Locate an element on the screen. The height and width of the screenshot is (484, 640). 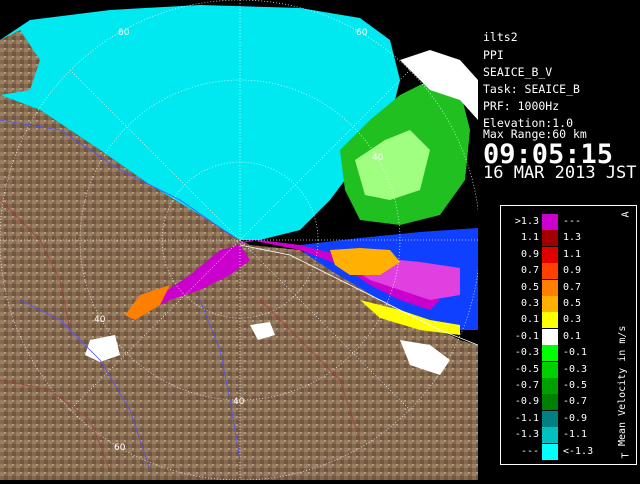
legend-lower-bound: -0.1 is located at coordinates (526, 336).